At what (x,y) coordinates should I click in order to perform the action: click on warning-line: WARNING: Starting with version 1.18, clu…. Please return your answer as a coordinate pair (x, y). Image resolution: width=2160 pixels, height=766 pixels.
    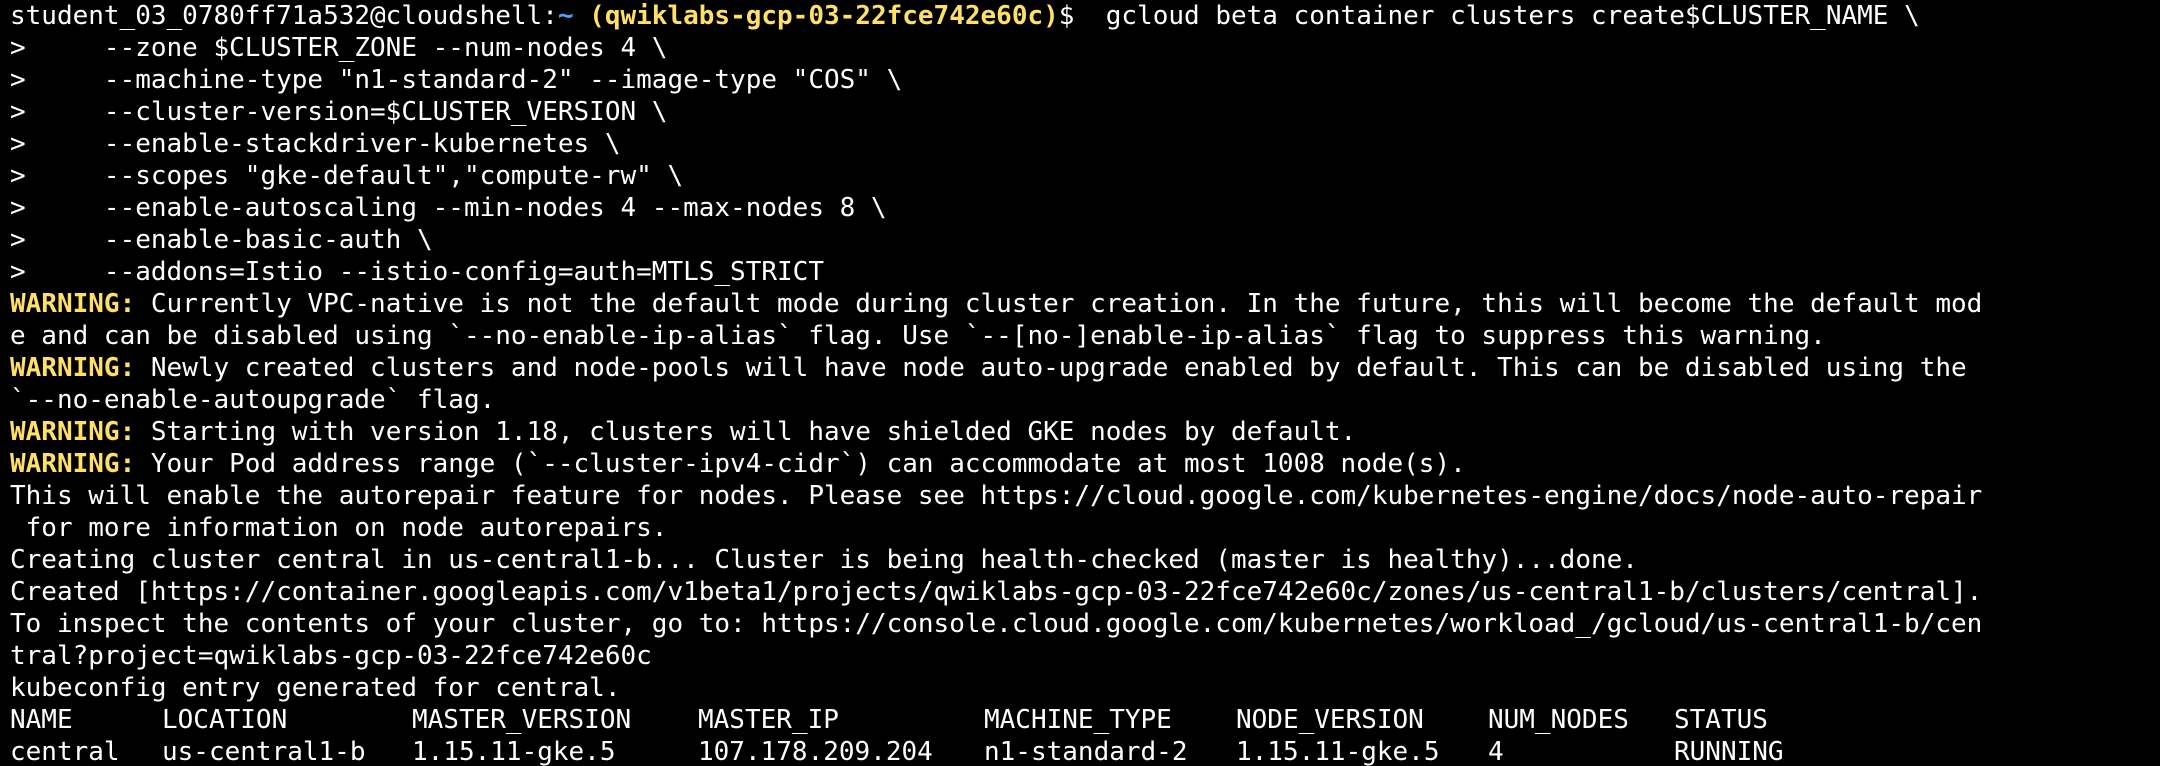
    Looking at the image, I should click on (1085, 432).